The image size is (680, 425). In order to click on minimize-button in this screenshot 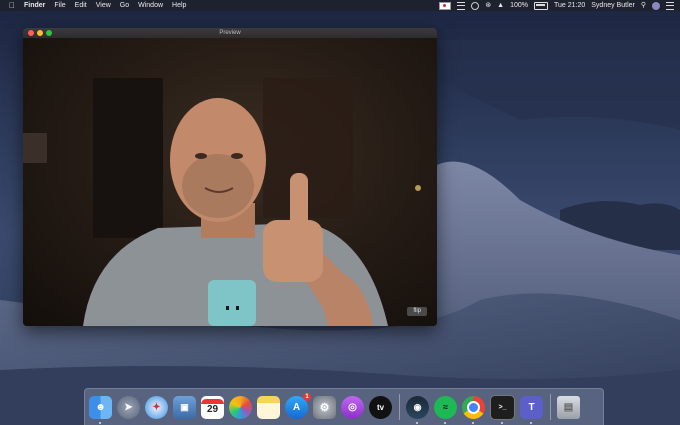, I will do `click(40, 33)`.